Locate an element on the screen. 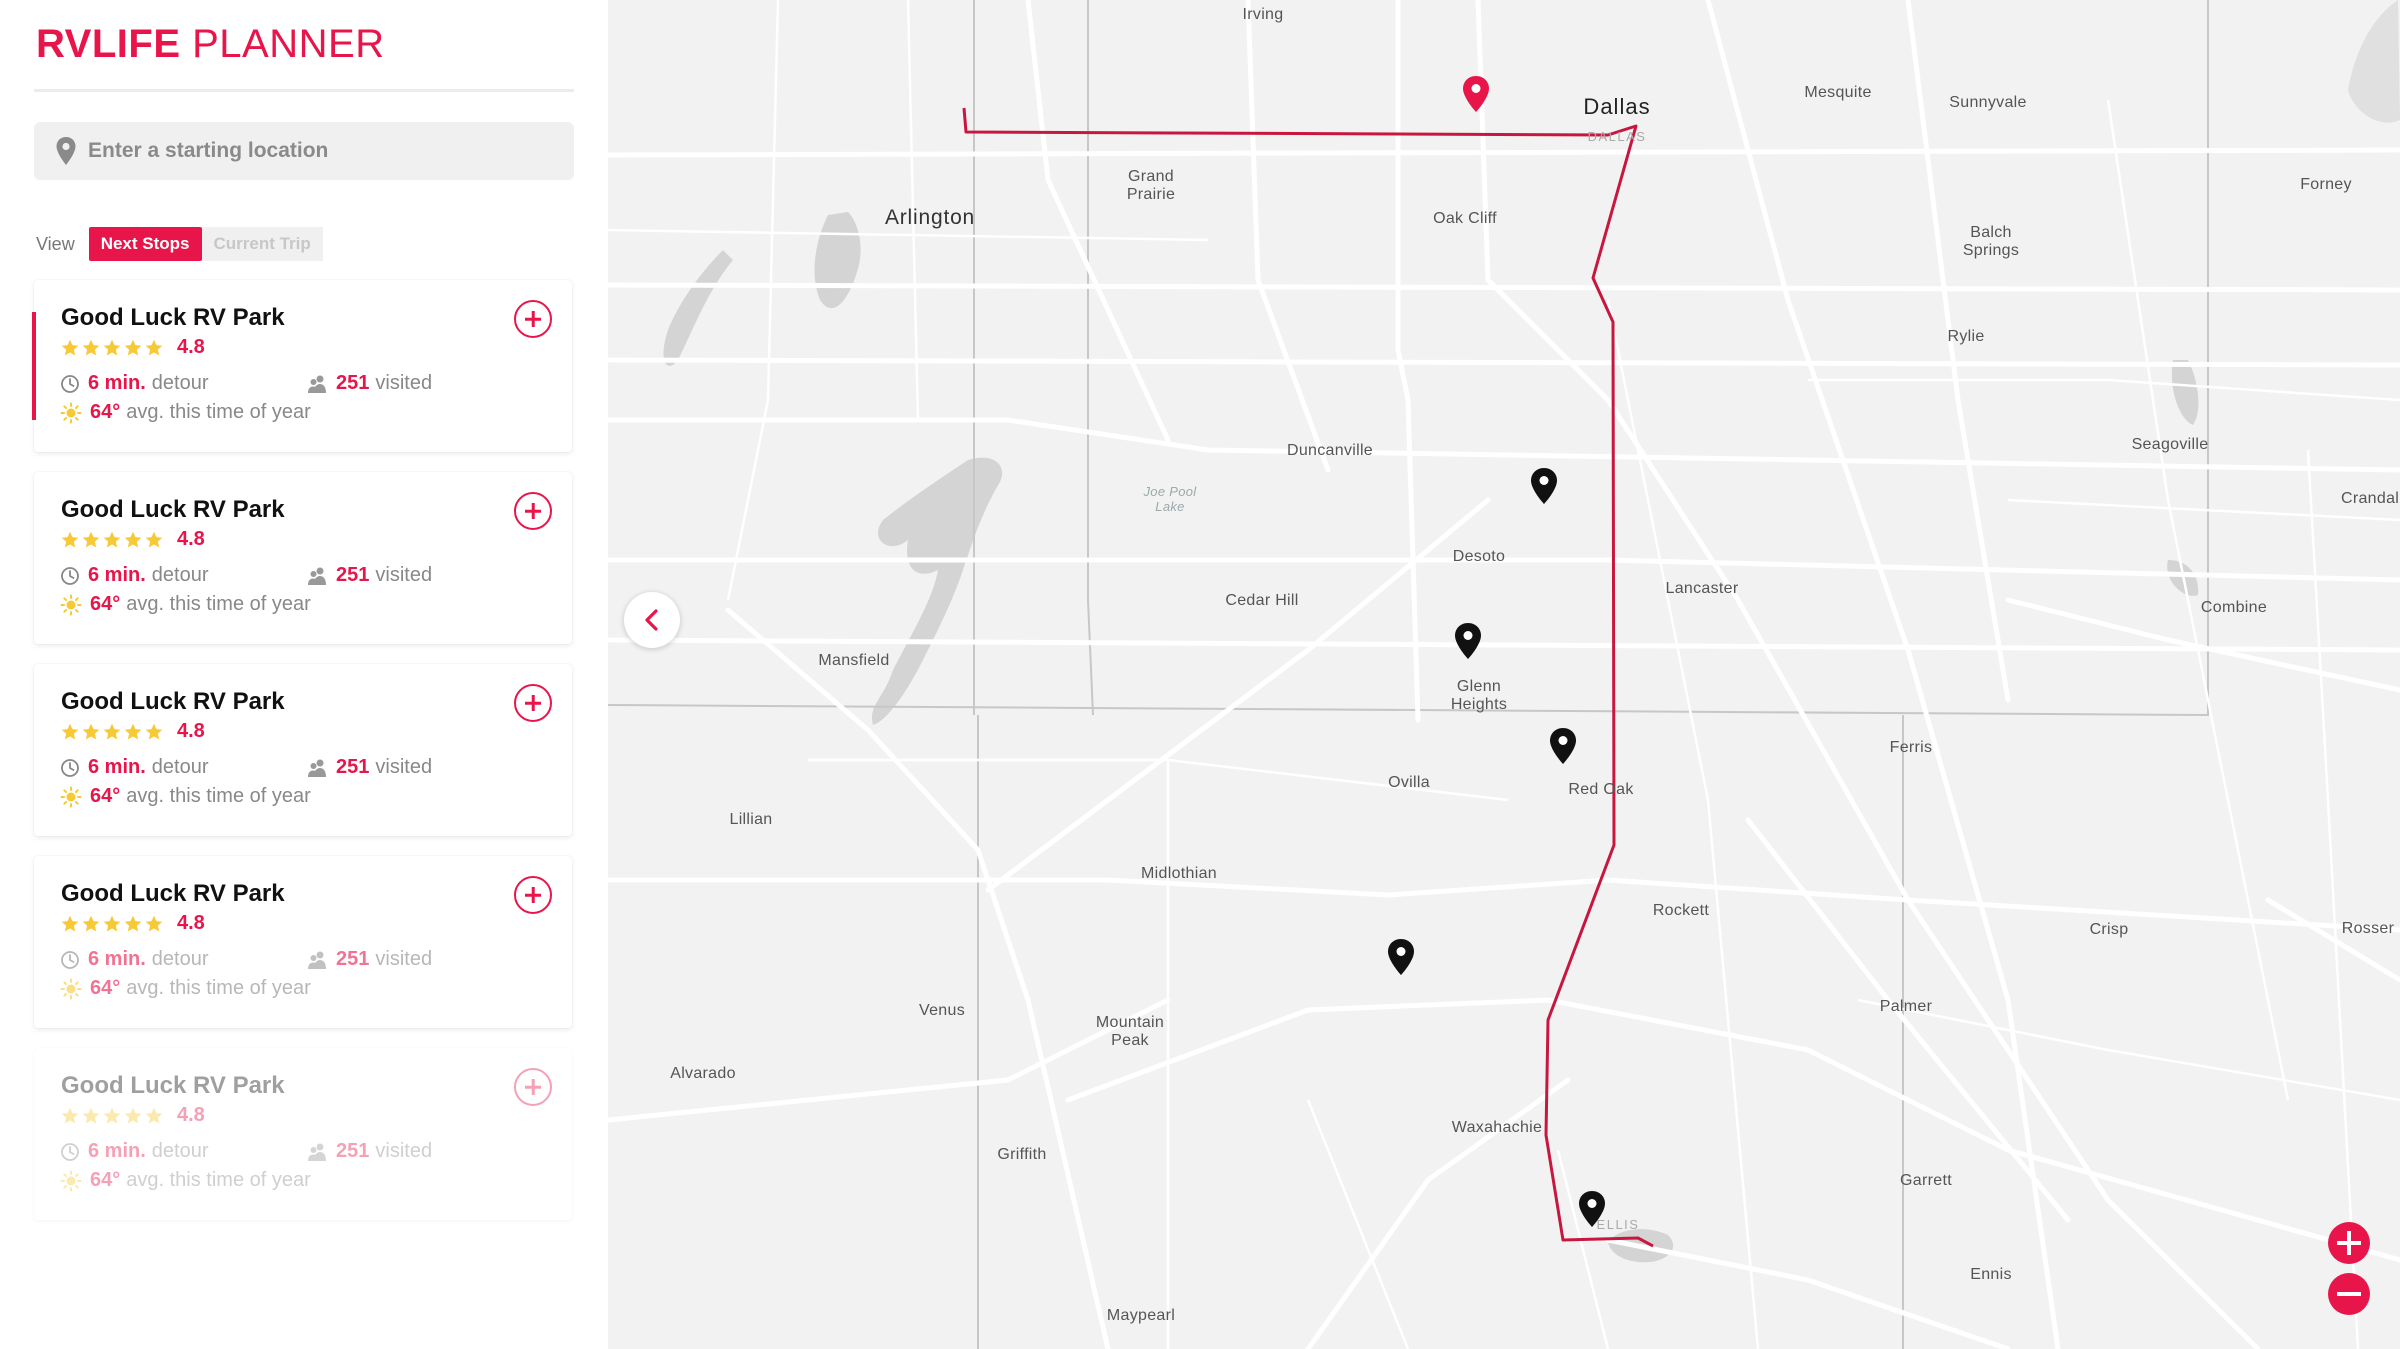 This screenshot has height=1349, width=2400. place-label-midlothian: Midlothian is located at coordinates (1179, 873).